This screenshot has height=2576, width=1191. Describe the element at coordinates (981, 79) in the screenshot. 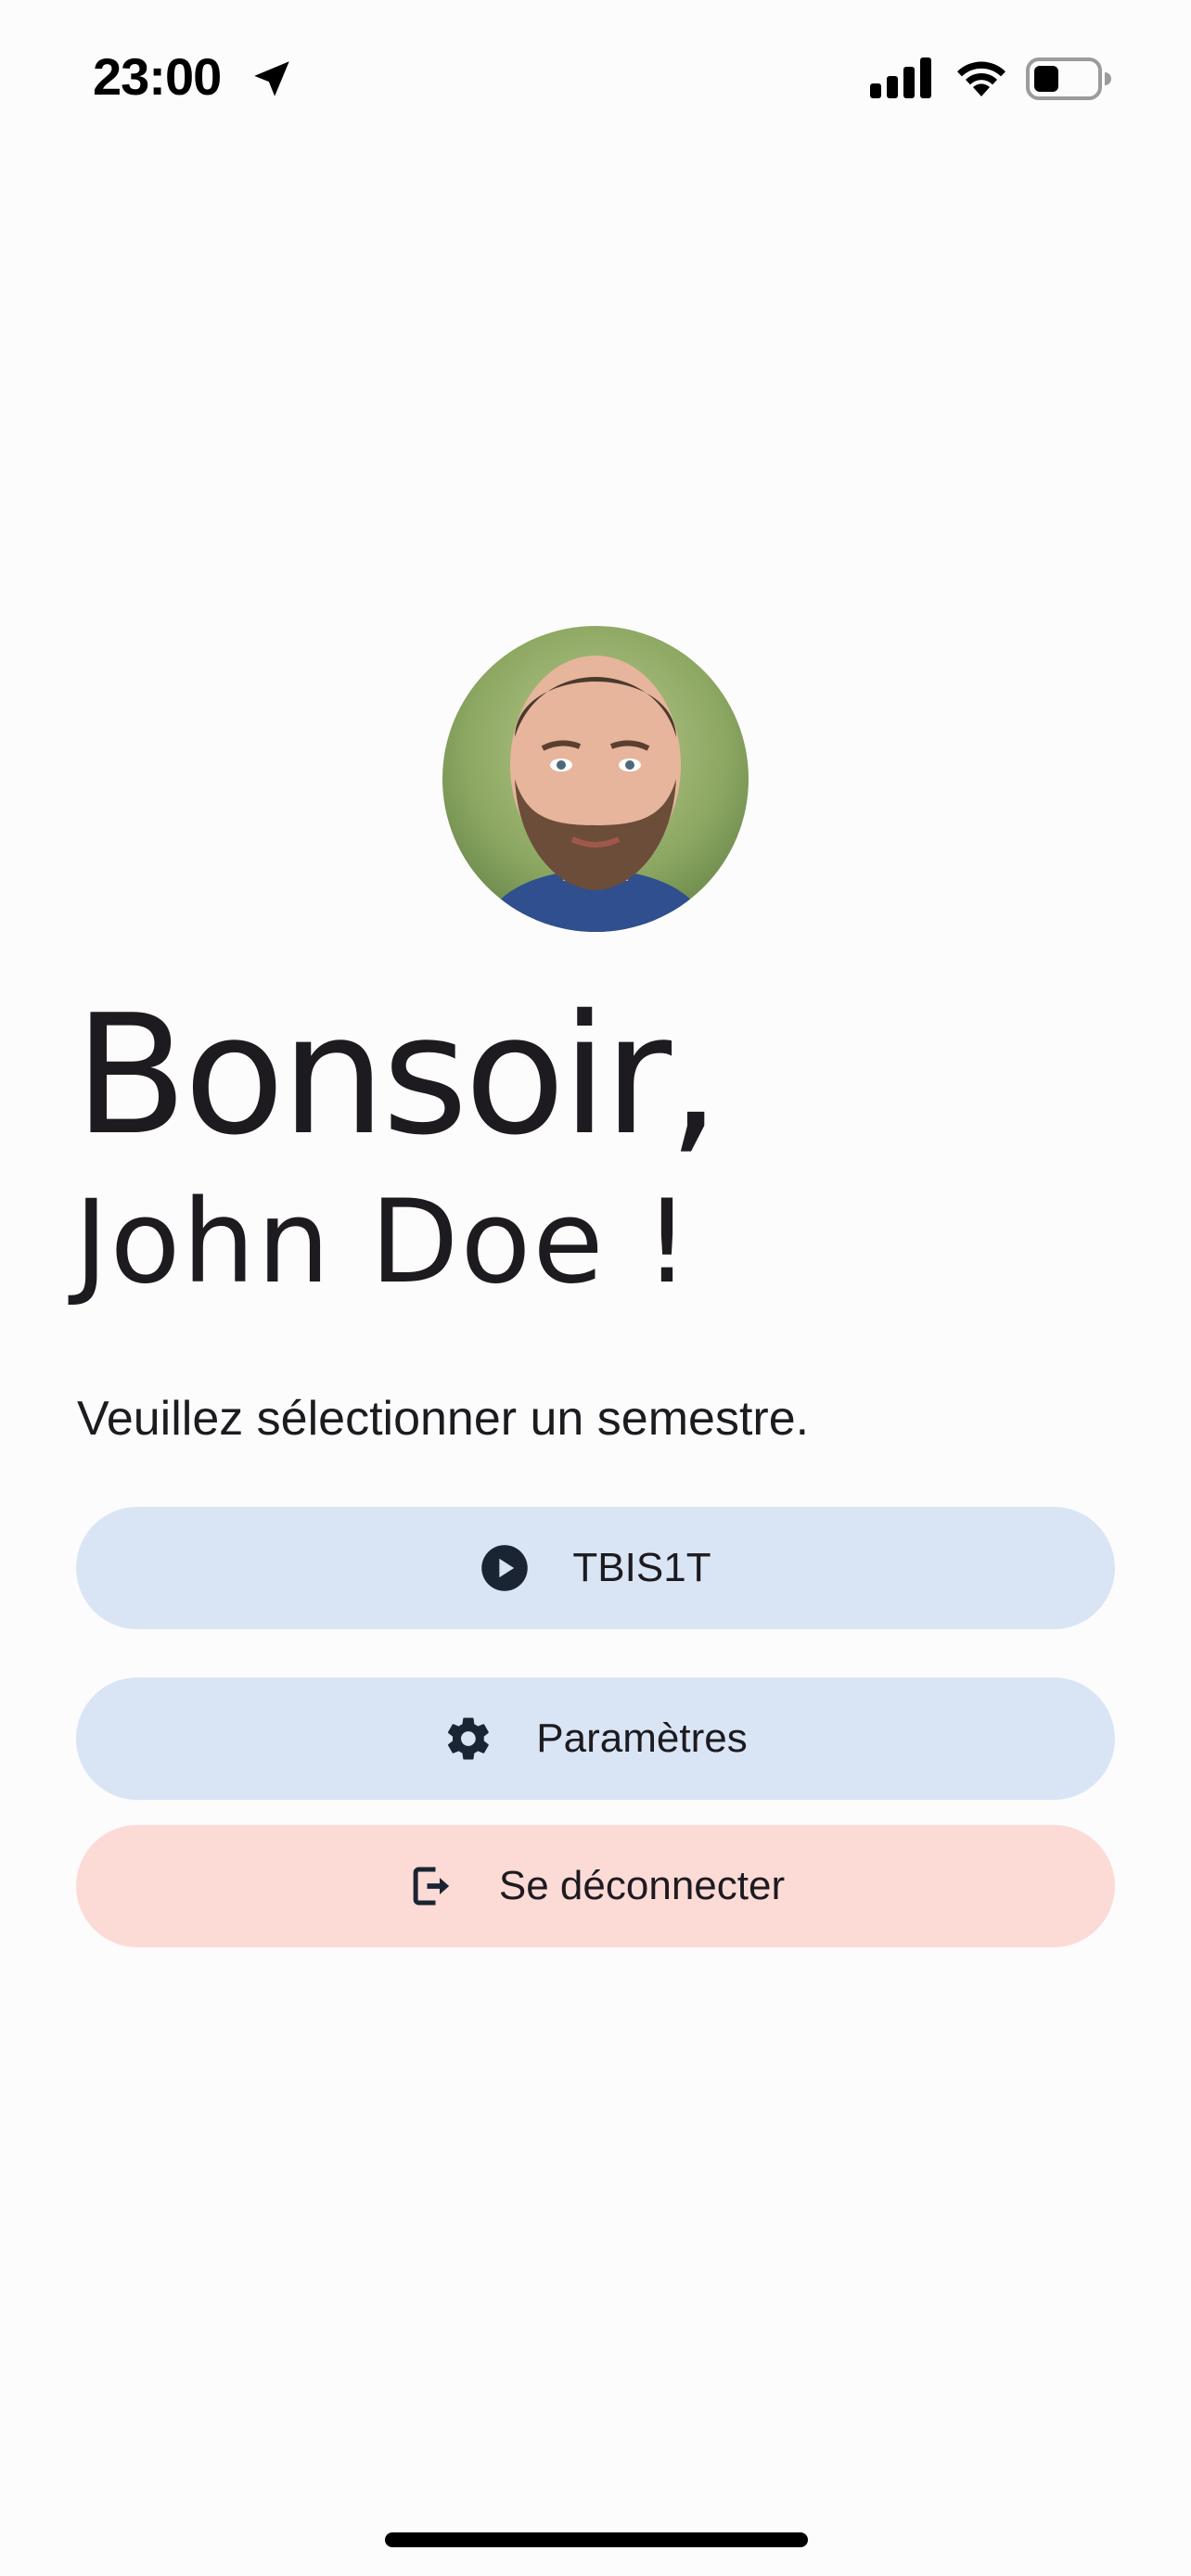

I see `wifi-icon` at that location.